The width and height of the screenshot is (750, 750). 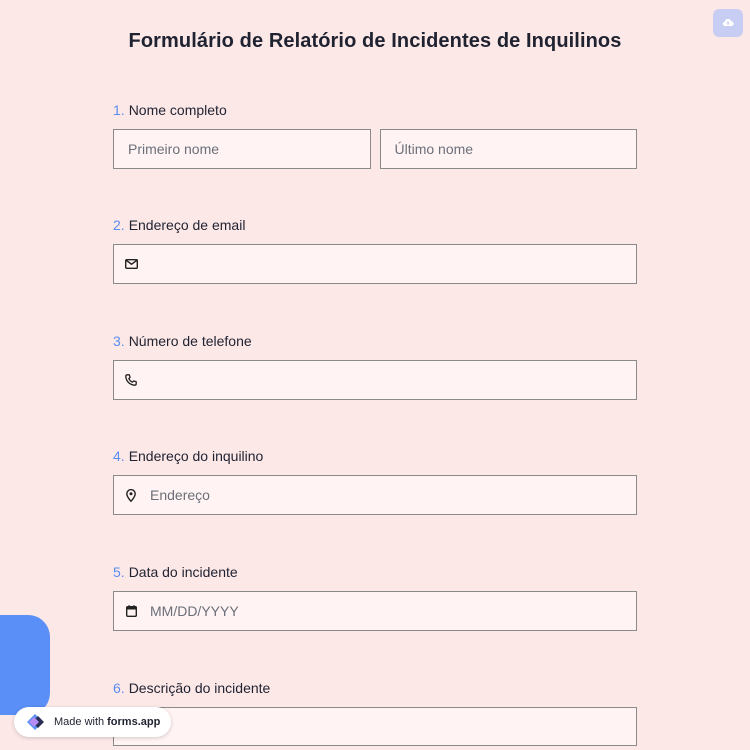 I want to click on cloud-upload-icon, so click(x=728, y=23).